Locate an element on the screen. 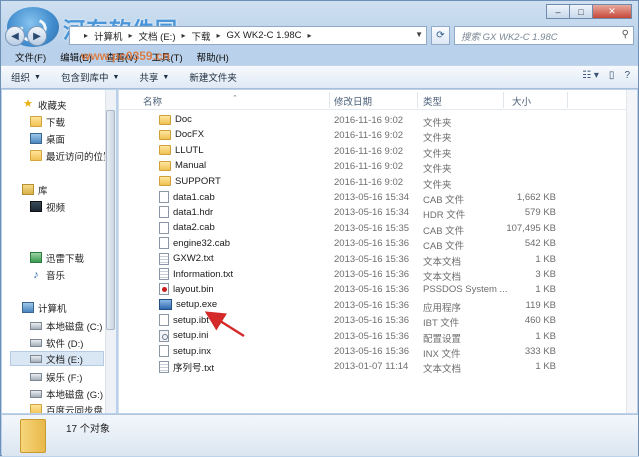 The height and width of the screenshot is (457, 639). file-name: SUPPORT is located at coordinates (190, 181).